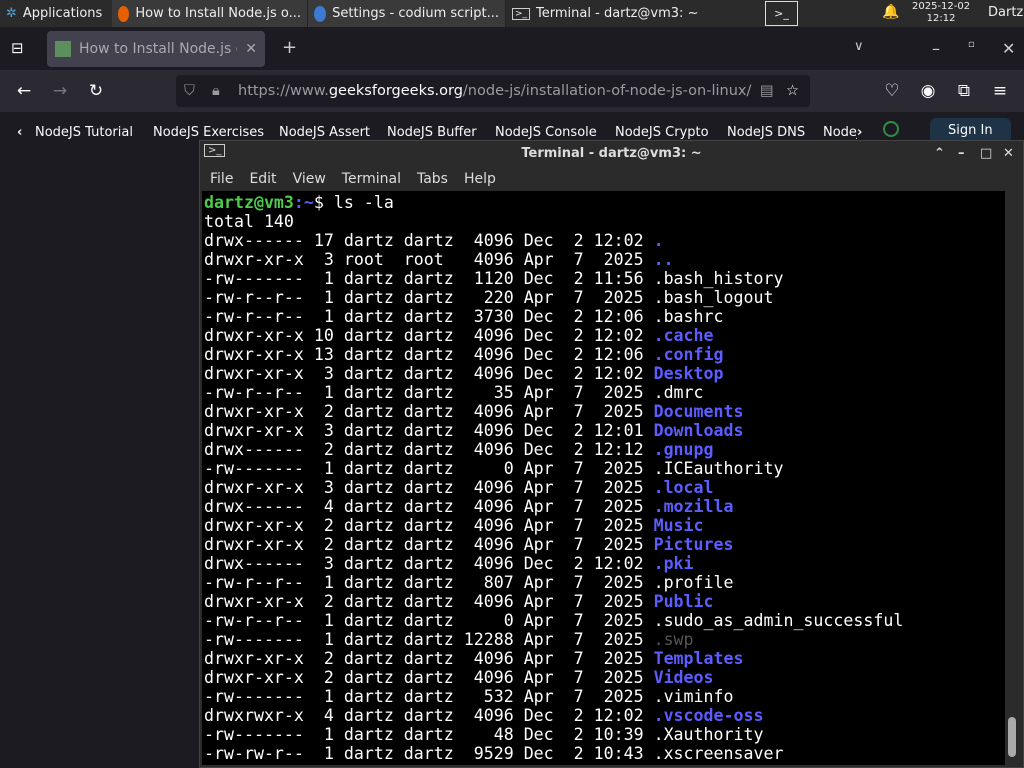 This screenshot has width=1024, height=768. What do you see at coordinates (939, 153) in the screenshot?
I see `shade-button: ⌃` at bounding box center [939, 153].